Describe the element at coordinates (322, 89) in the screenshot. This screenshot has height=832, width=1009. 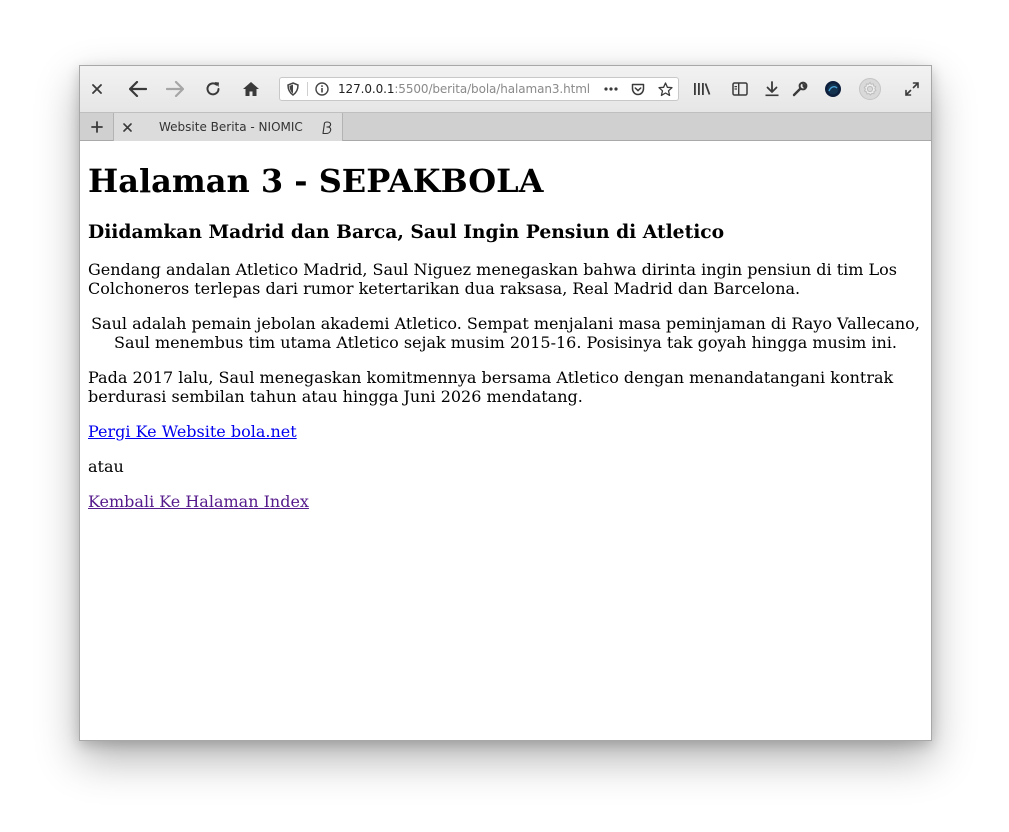
I see `info-icon` at that location.